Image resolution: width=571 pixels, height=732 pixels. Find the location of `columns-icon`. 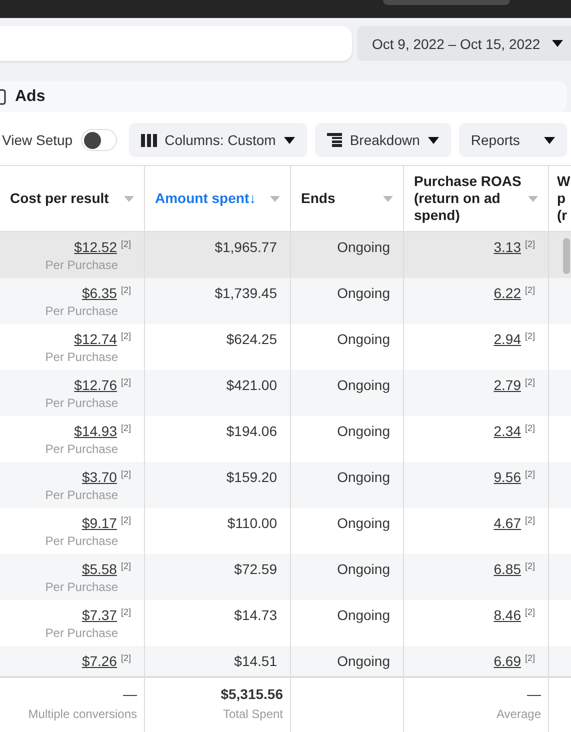

columns-icon is located at coordinates (148, 140).